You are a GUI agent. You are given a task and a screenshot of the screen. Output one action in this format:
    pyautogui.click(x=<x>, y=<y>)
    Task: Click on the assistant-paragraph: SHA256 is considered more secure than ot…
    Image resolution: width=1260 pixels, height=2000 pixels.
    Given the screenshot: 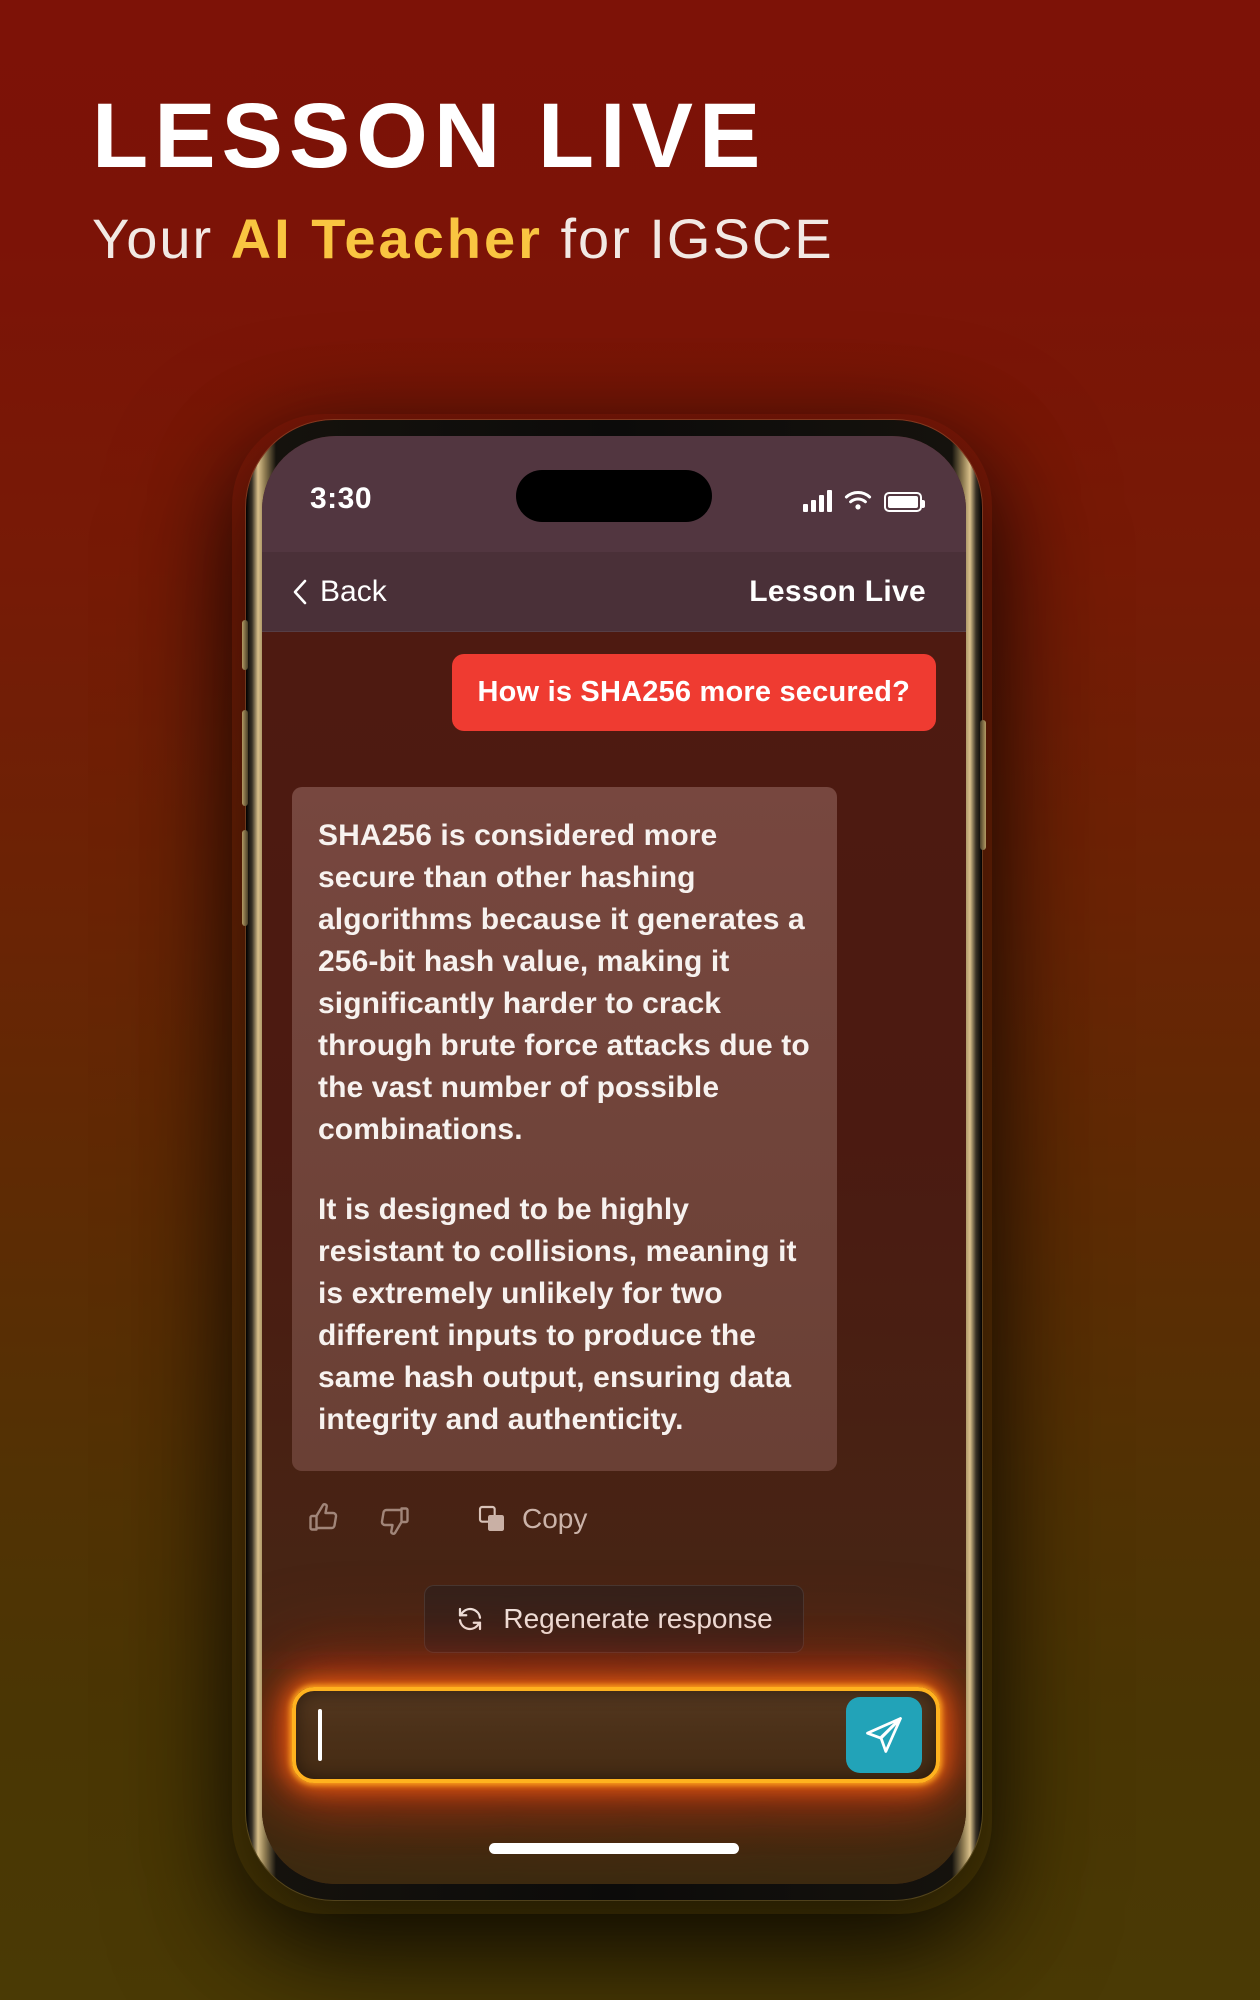 What is the action you would take?
    pyautogui.click(x=564, y=982)
    